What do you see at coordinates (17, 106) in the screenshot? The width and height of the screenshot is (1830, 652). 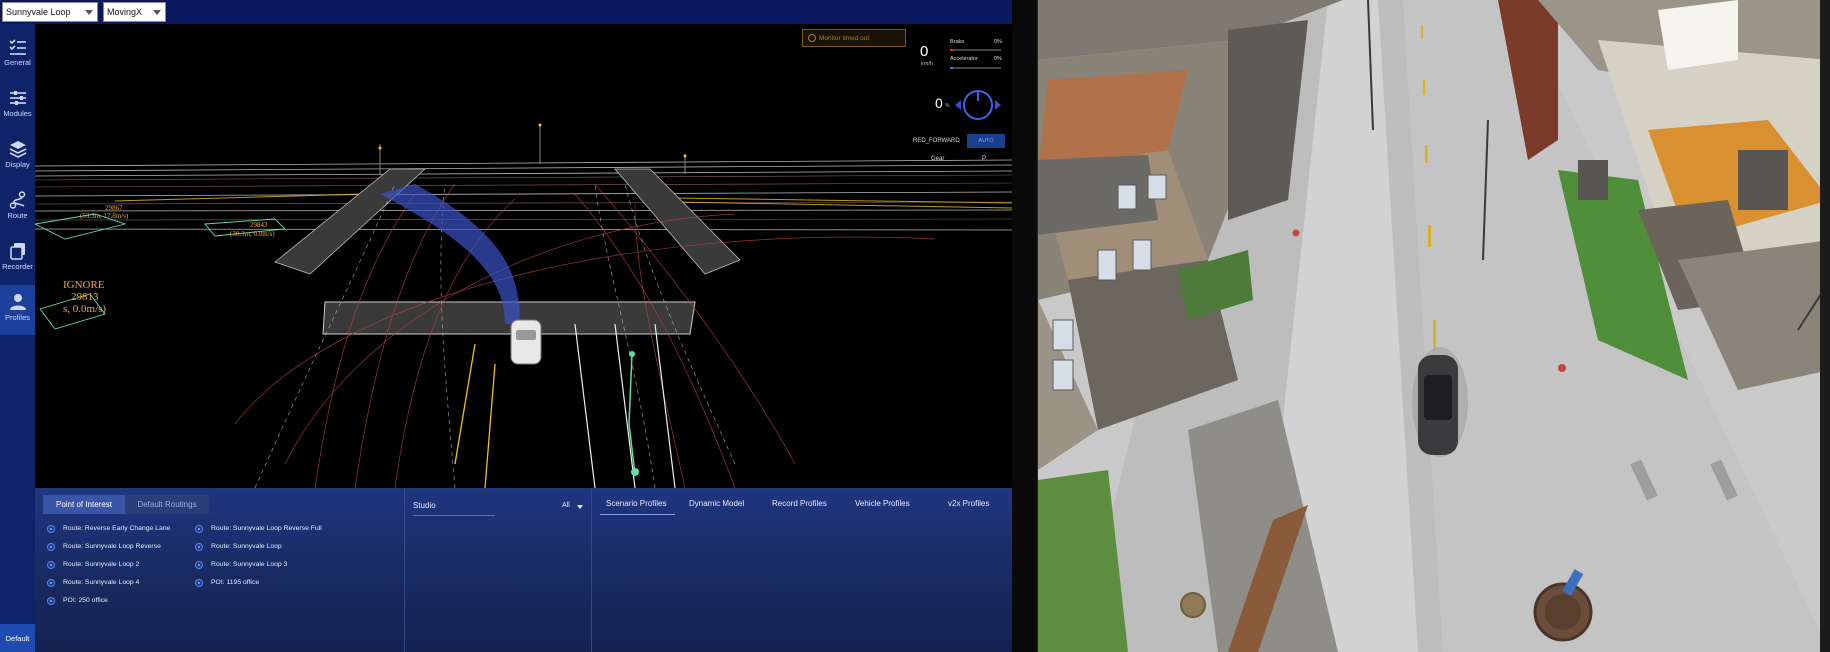 I see `sidebar-item-modules: Modules` at bounding box center [17, 106].